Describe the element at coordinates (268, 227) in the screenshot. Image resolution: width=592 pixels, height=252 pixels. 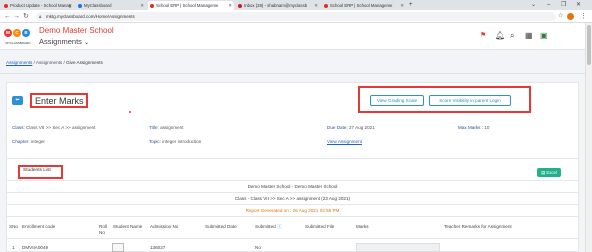
I see `column-header-submitted: Submitted ⓘ` at that location.